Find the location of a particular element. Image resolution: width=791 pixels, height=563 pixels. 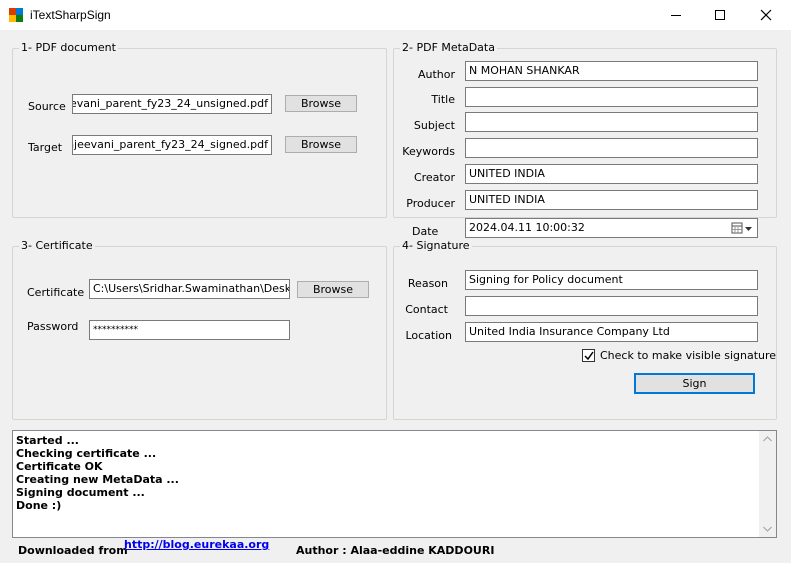

pdf-metadata-group-title: 2- PDF MetaData is located at coordinates (448, 47).